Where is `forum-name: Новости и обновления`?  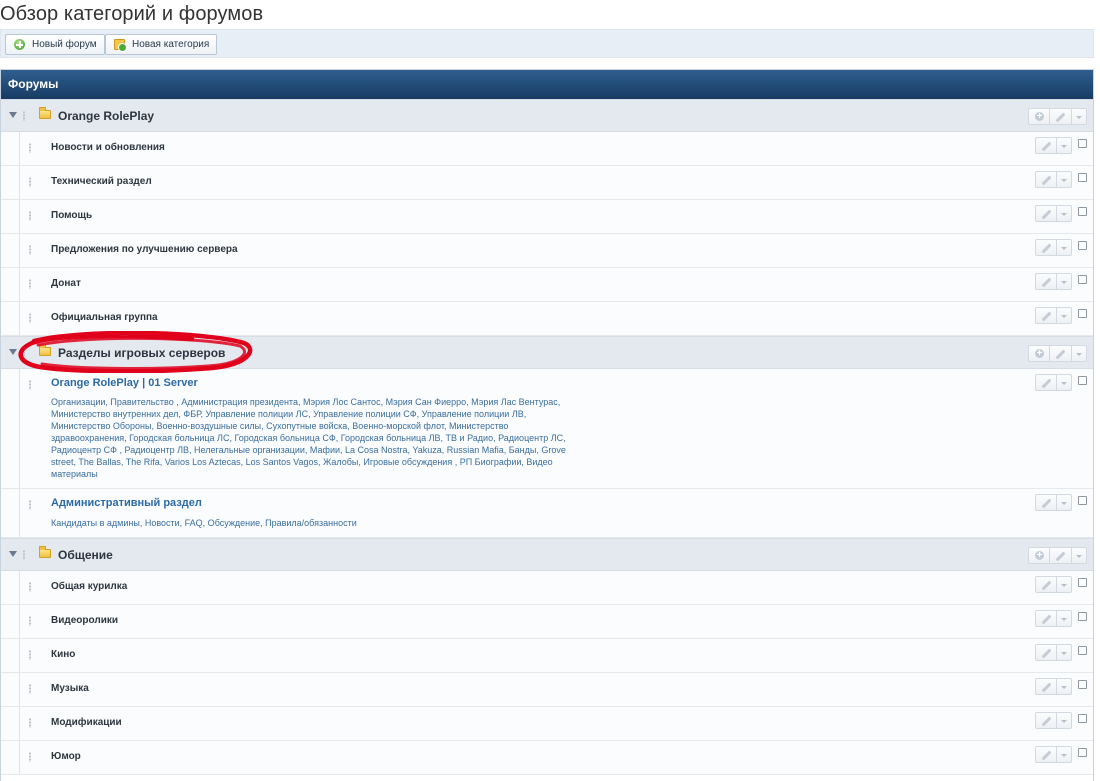 forum-name: Новости и обновления is located at coordinates (108, 147).